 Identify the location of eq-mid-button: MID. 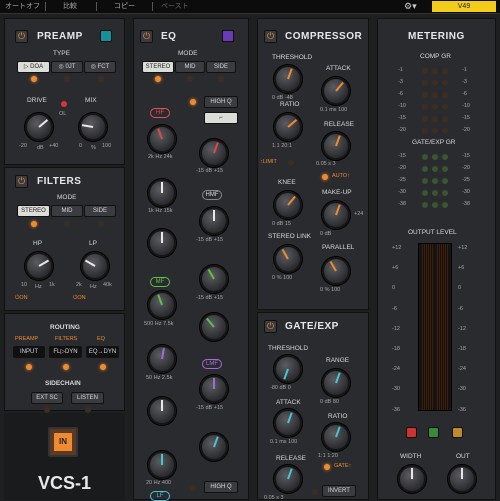
(190, 67).